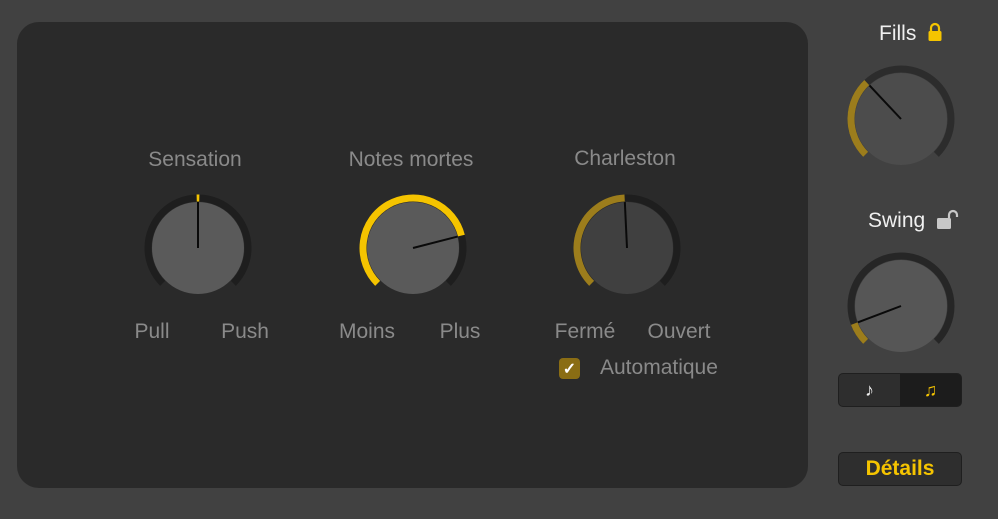  What do you see at coordinates (898, 33) in the screenshot?
I see `fills-title: Fills` at bounding box center [898, 33].